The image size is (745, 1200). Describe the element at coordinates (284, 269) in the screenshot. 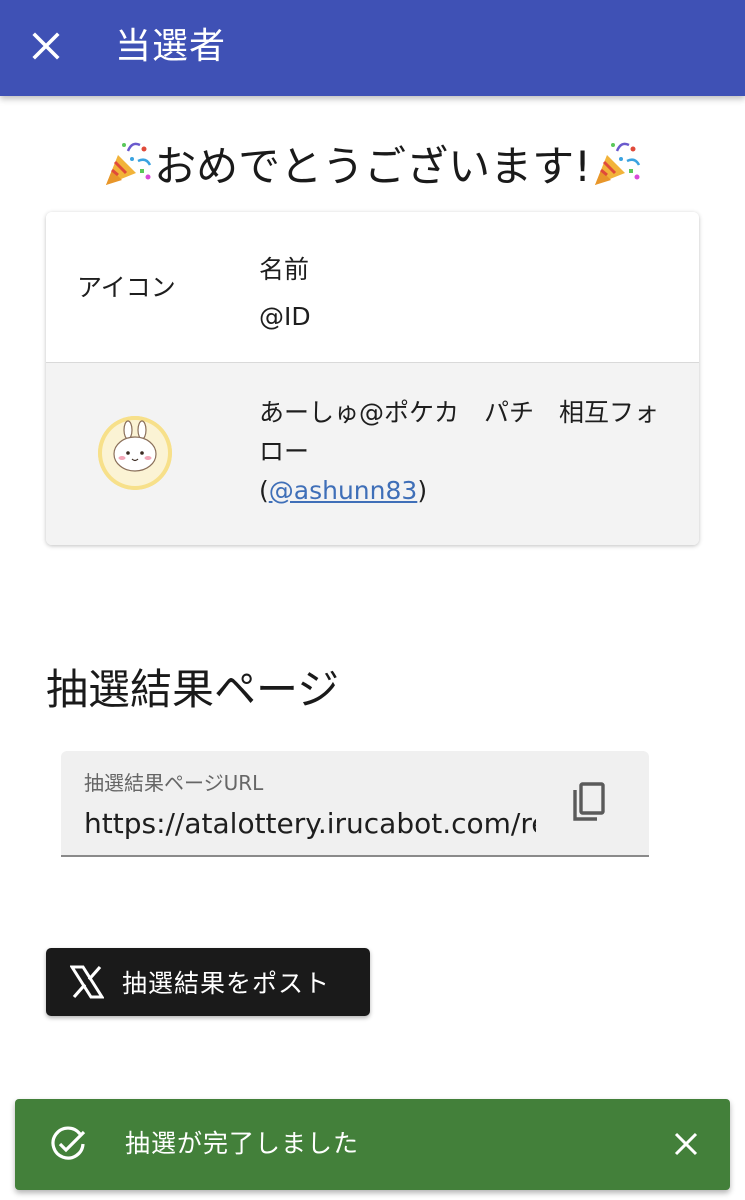

I see `column-header-name-label: 名前` at that location.